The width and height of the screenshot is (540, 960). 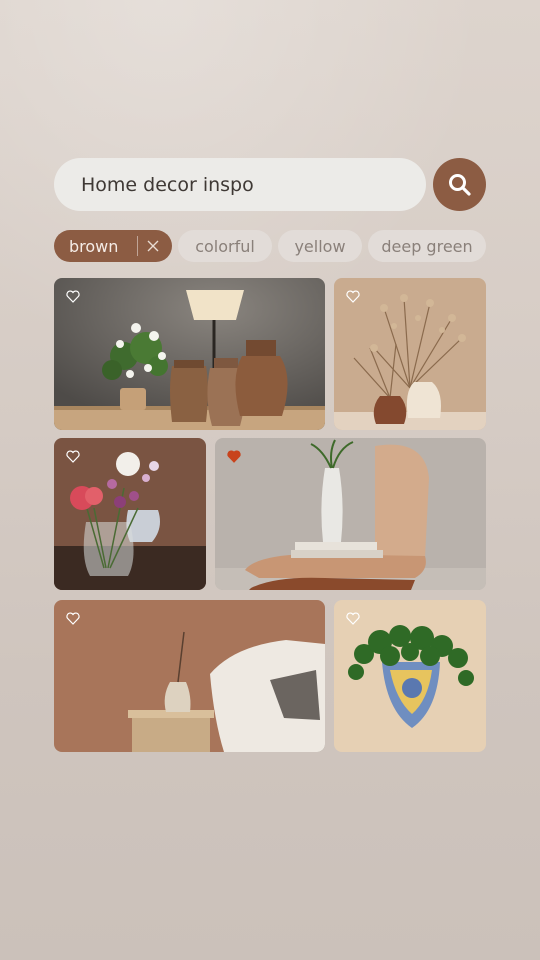 I want to click on chip-colorful: colorful, so click(x=225, y=246).